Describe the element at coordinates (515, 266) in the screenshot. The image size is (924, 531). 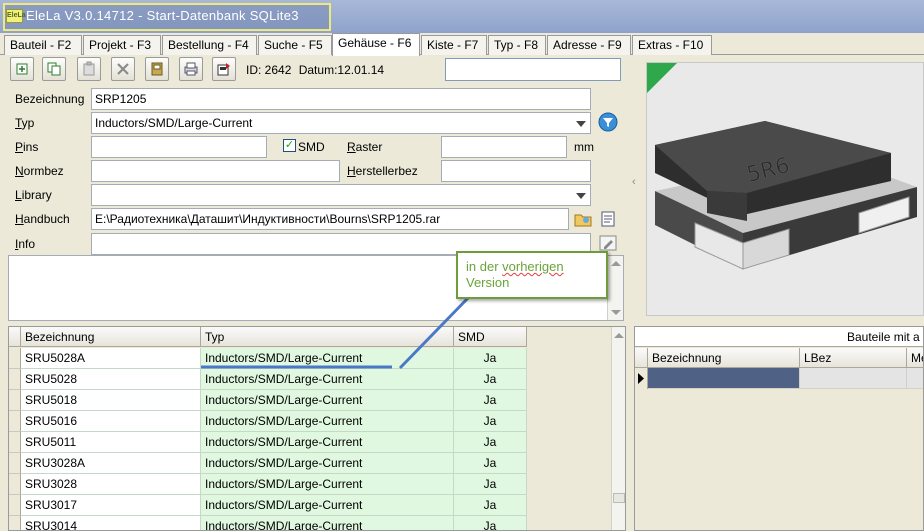
I see `callout-line-1: in der vorherigen` at that location.